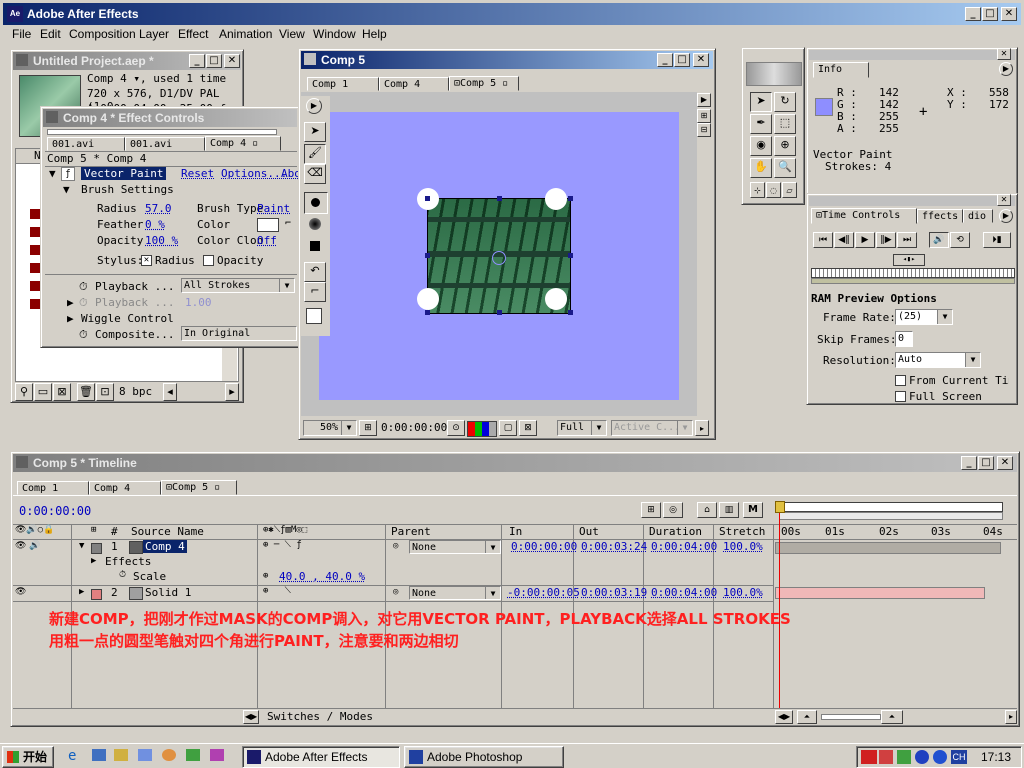  I want to click on comp-title-bar: Comp 5 _ □ ✕, so click(507, 60).